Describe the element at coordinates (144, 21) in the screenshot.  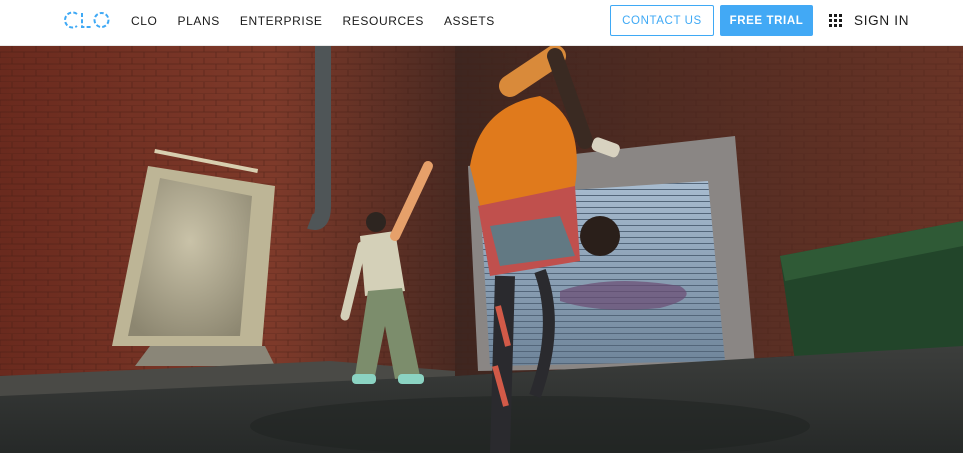
I see `nav-item-clo: CLO` at that location.